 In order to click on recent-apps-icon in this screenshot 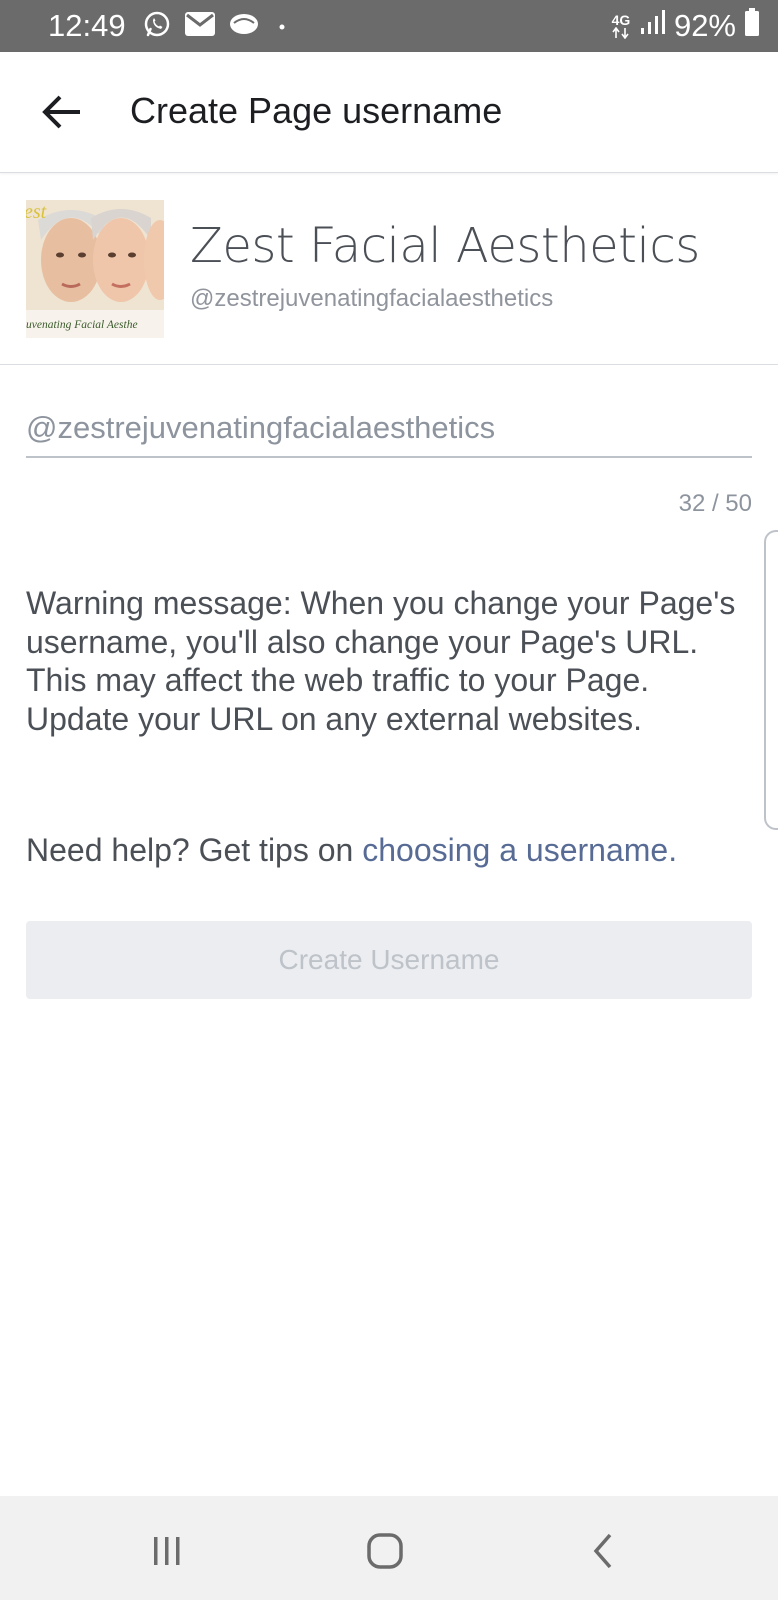, I will do `click(167, 1551)`.